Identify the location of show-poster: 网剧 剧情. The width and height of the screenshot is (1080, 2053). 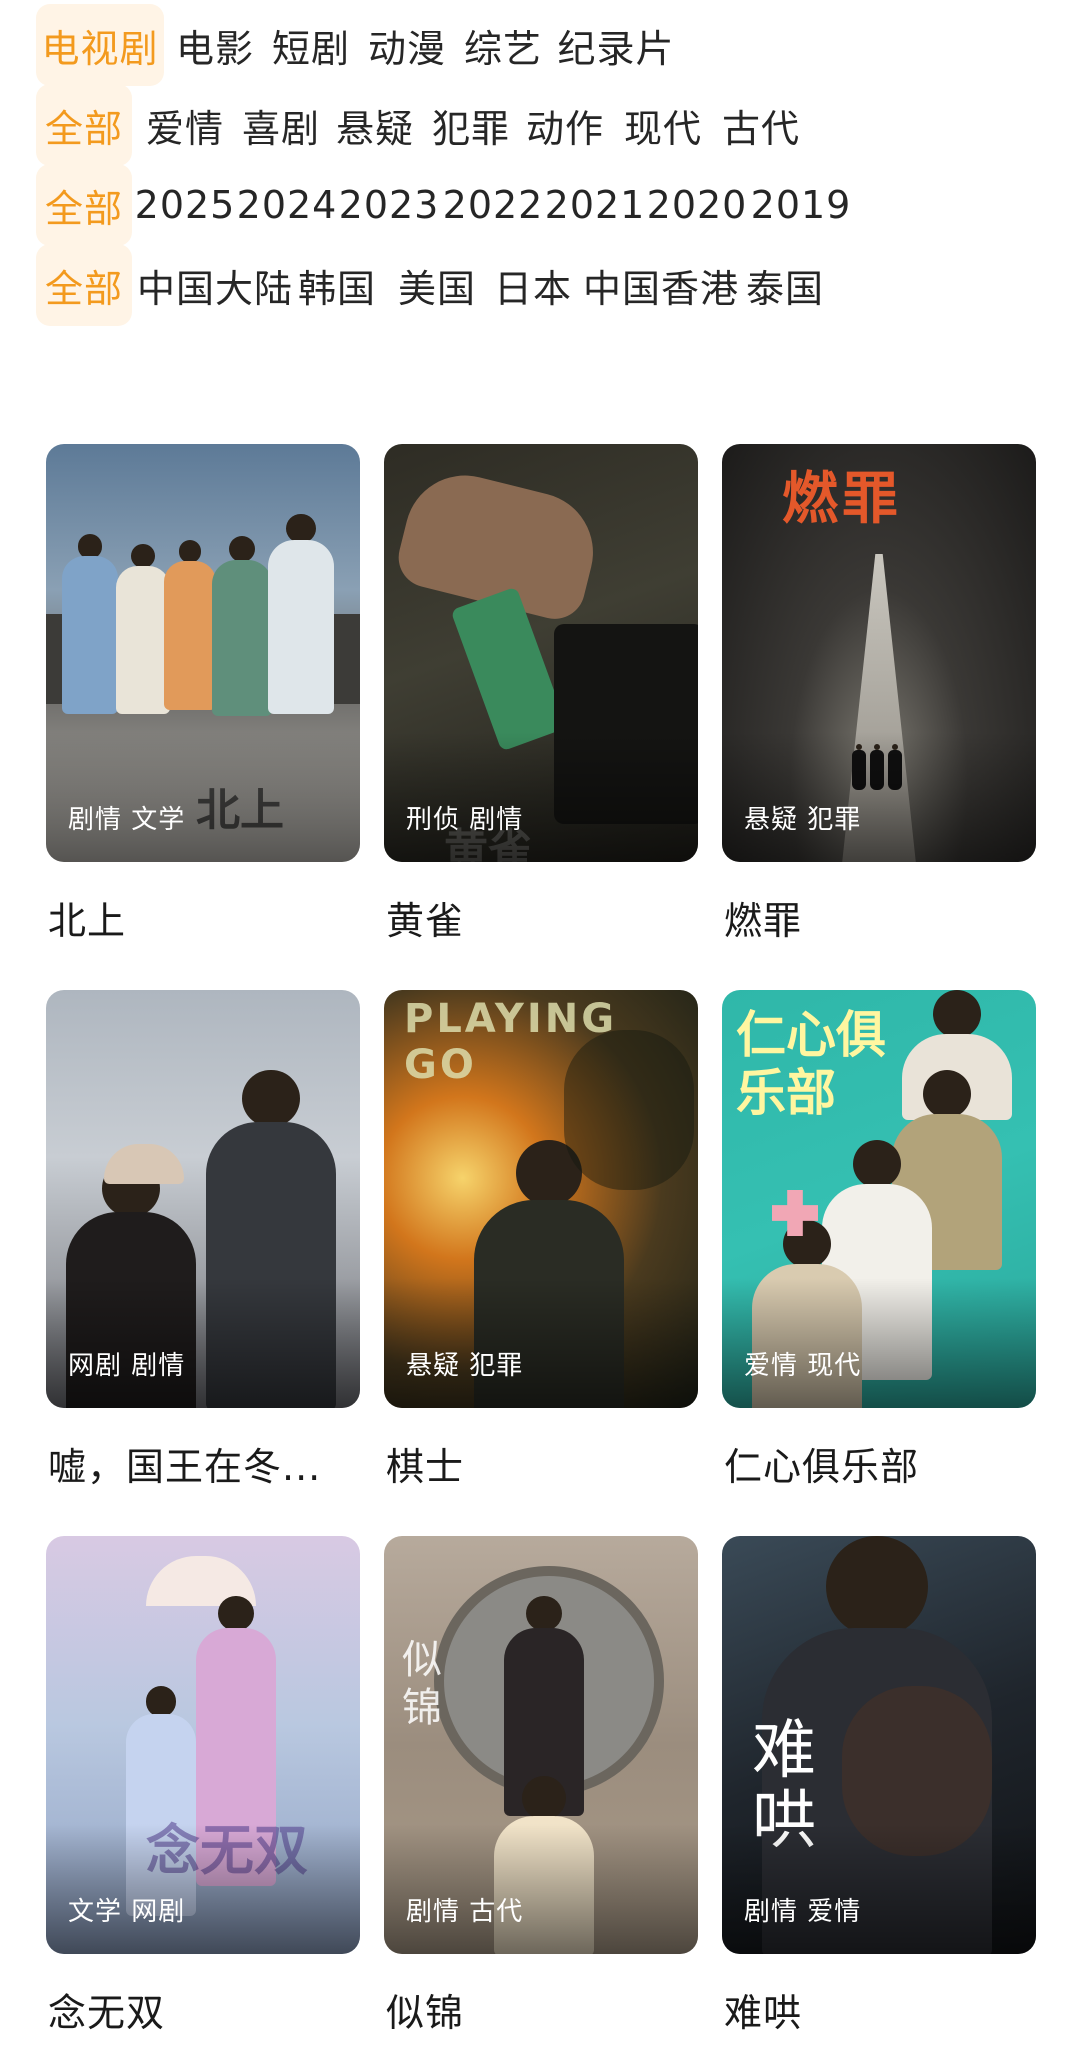
(203, 1199).